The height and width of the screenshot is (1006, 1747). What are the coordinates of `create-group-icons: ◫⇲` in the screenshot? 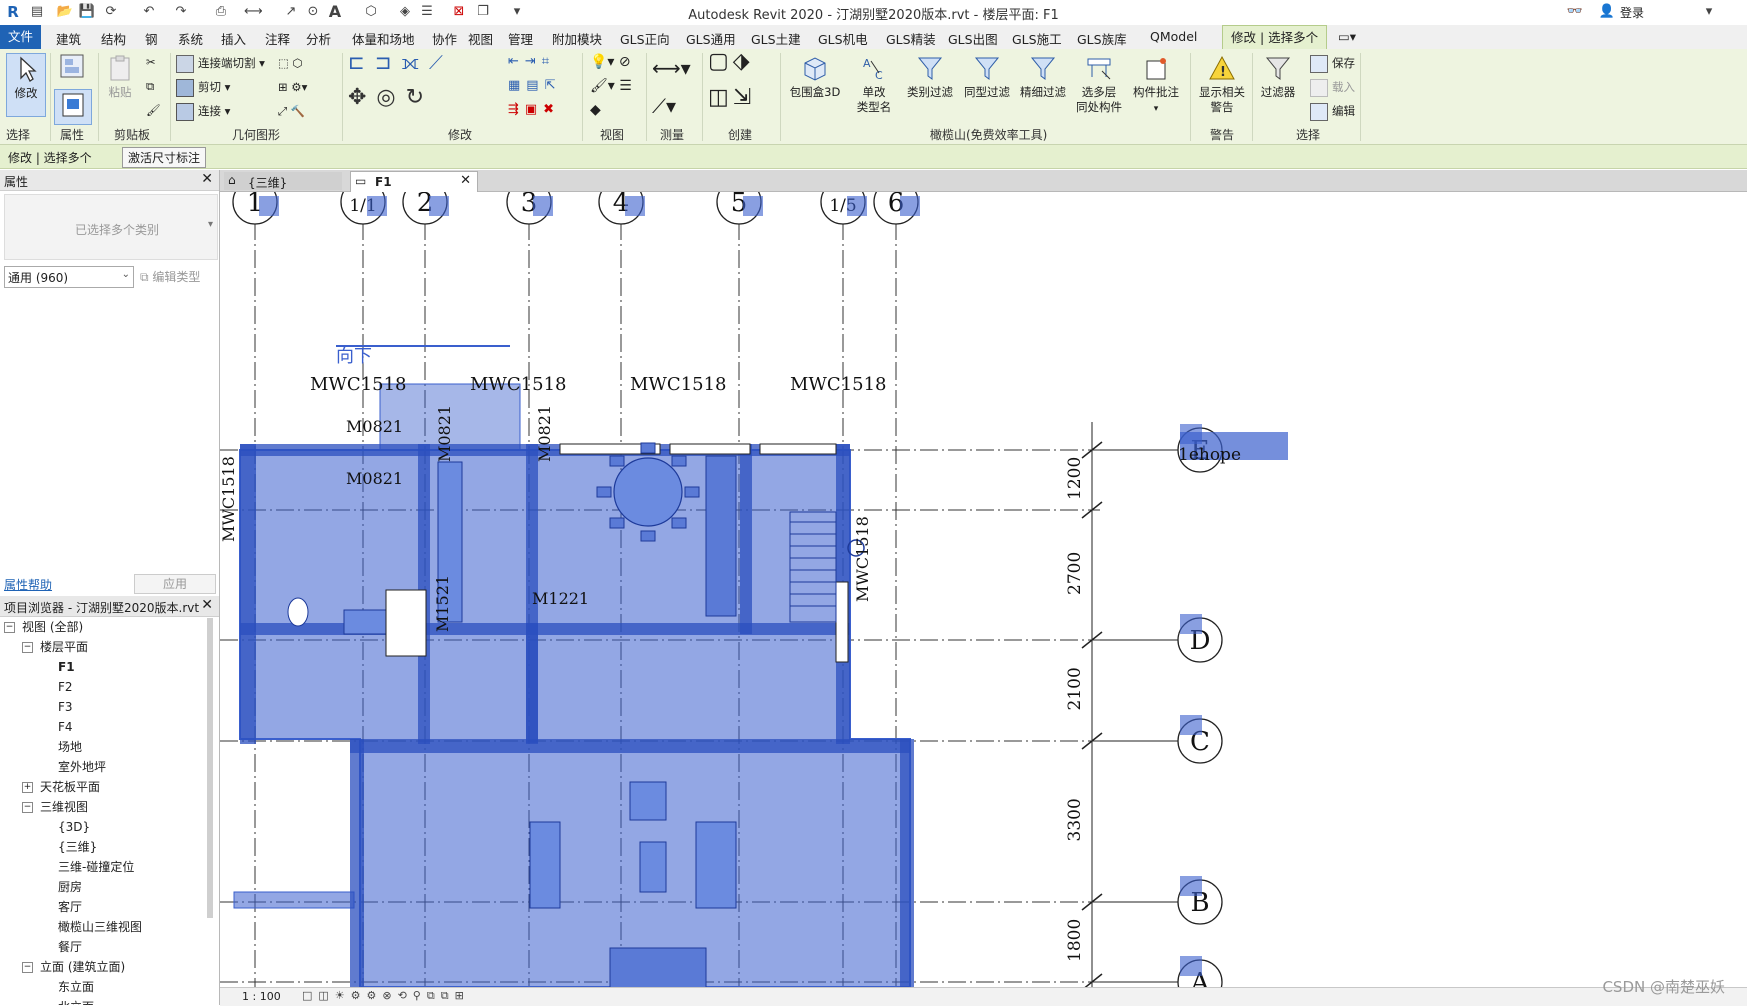 It's located at (731, 98).